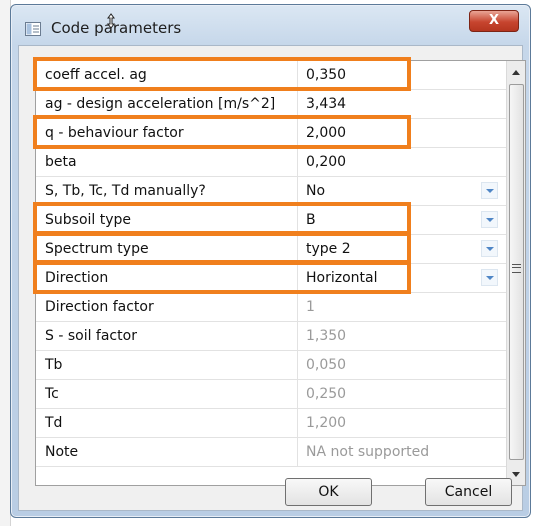 Image resolution: width=539 pixels, height=526 pixels. Describe the element at coordinates (326, 423) in the screenshot. I see `property-value-text: 1,200` at that location.